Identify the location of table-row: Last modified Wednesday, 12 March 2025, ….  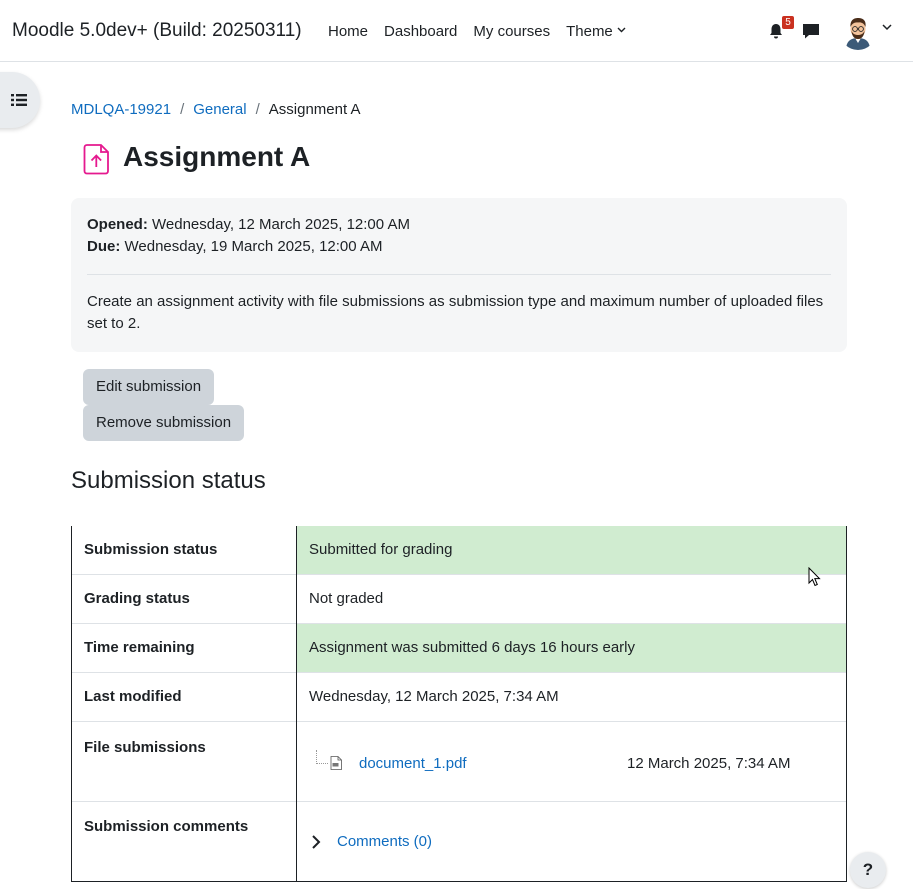
(459, 697).